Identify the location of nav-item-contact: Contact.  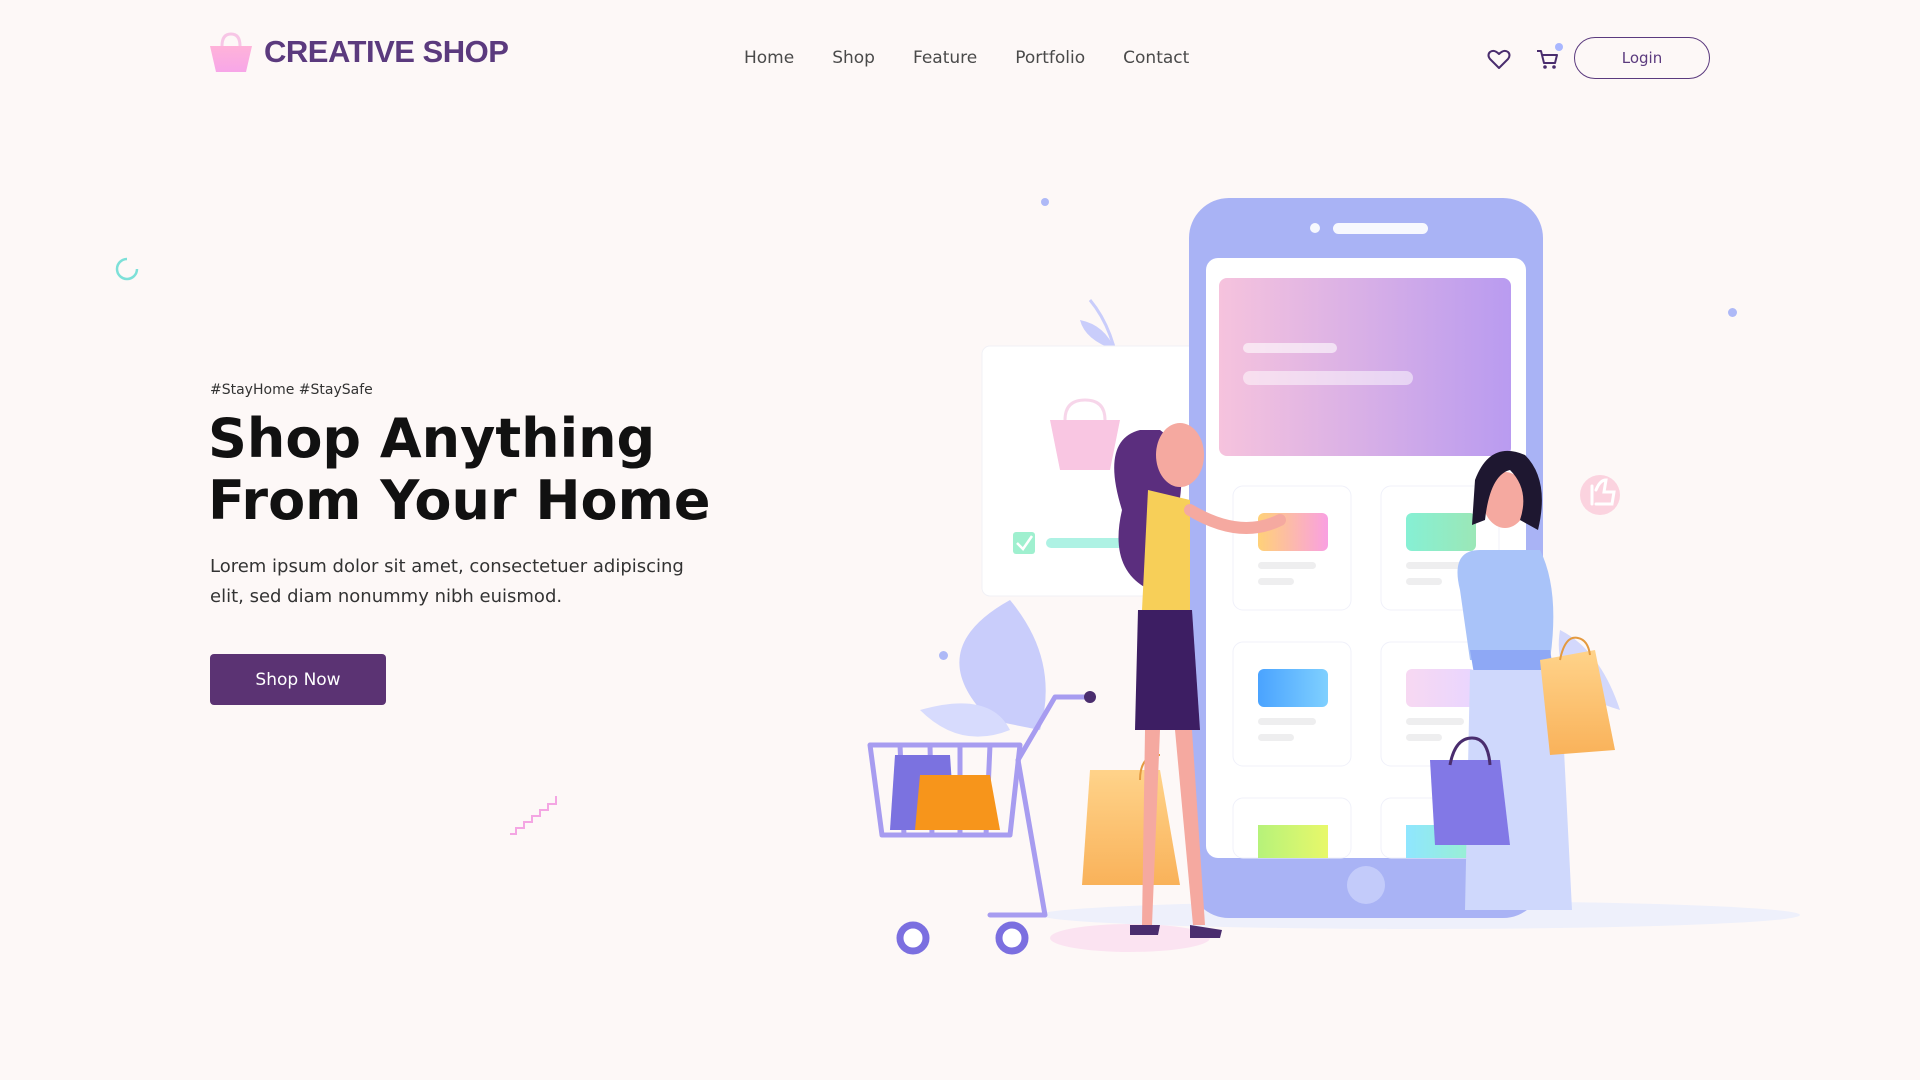
(1156, 58).